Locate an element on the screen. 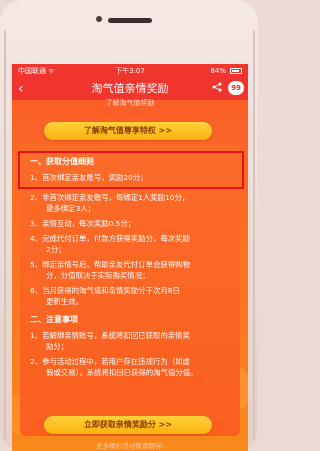 The image size is (320, 451). status-bar: 中国联通 ᯤ 下午3:07 84% is located at coordinates (130, 71).